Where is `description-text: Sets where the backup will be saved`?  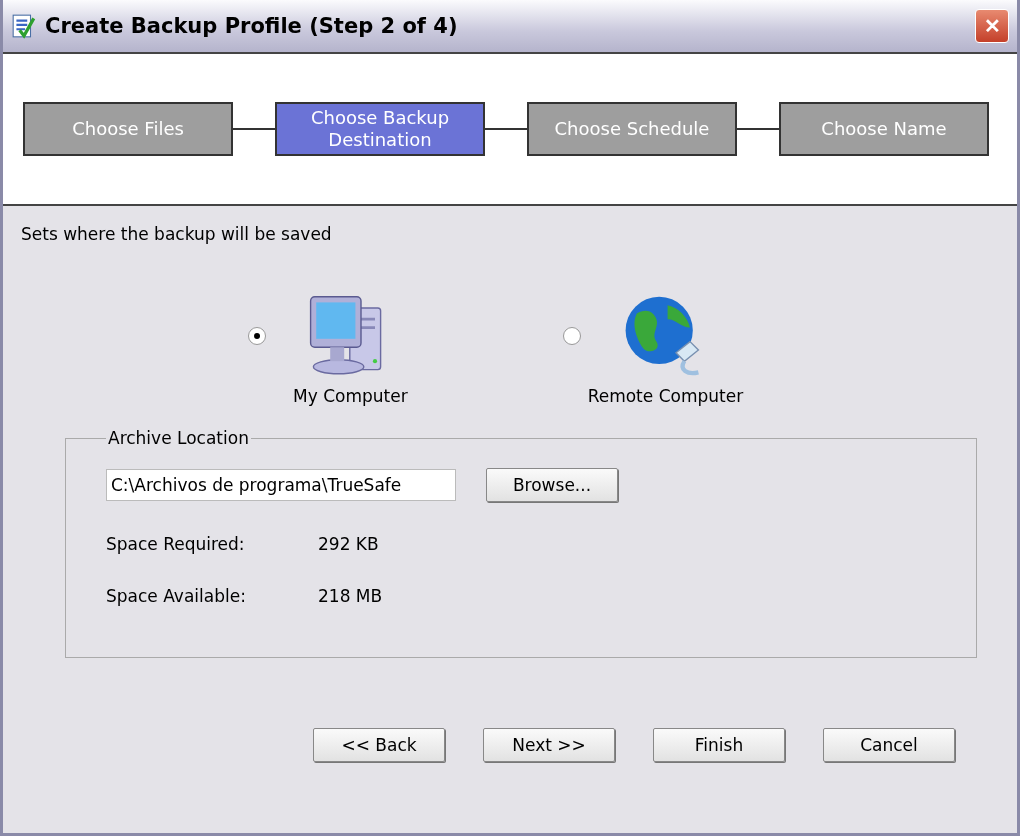 description-text: Sets where the backup will be saved is located at coordinates (177, 234).